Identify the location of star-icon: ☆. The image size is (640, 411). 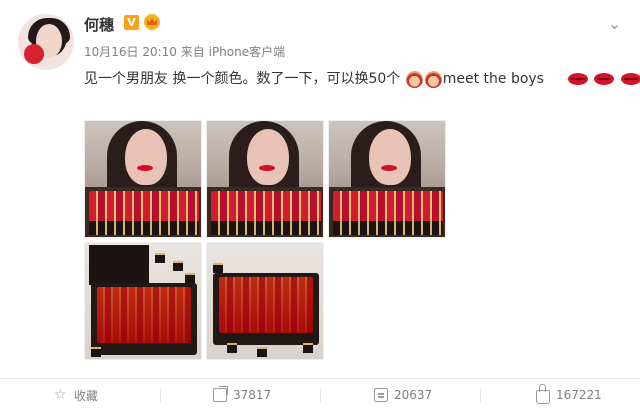
(60, 395).